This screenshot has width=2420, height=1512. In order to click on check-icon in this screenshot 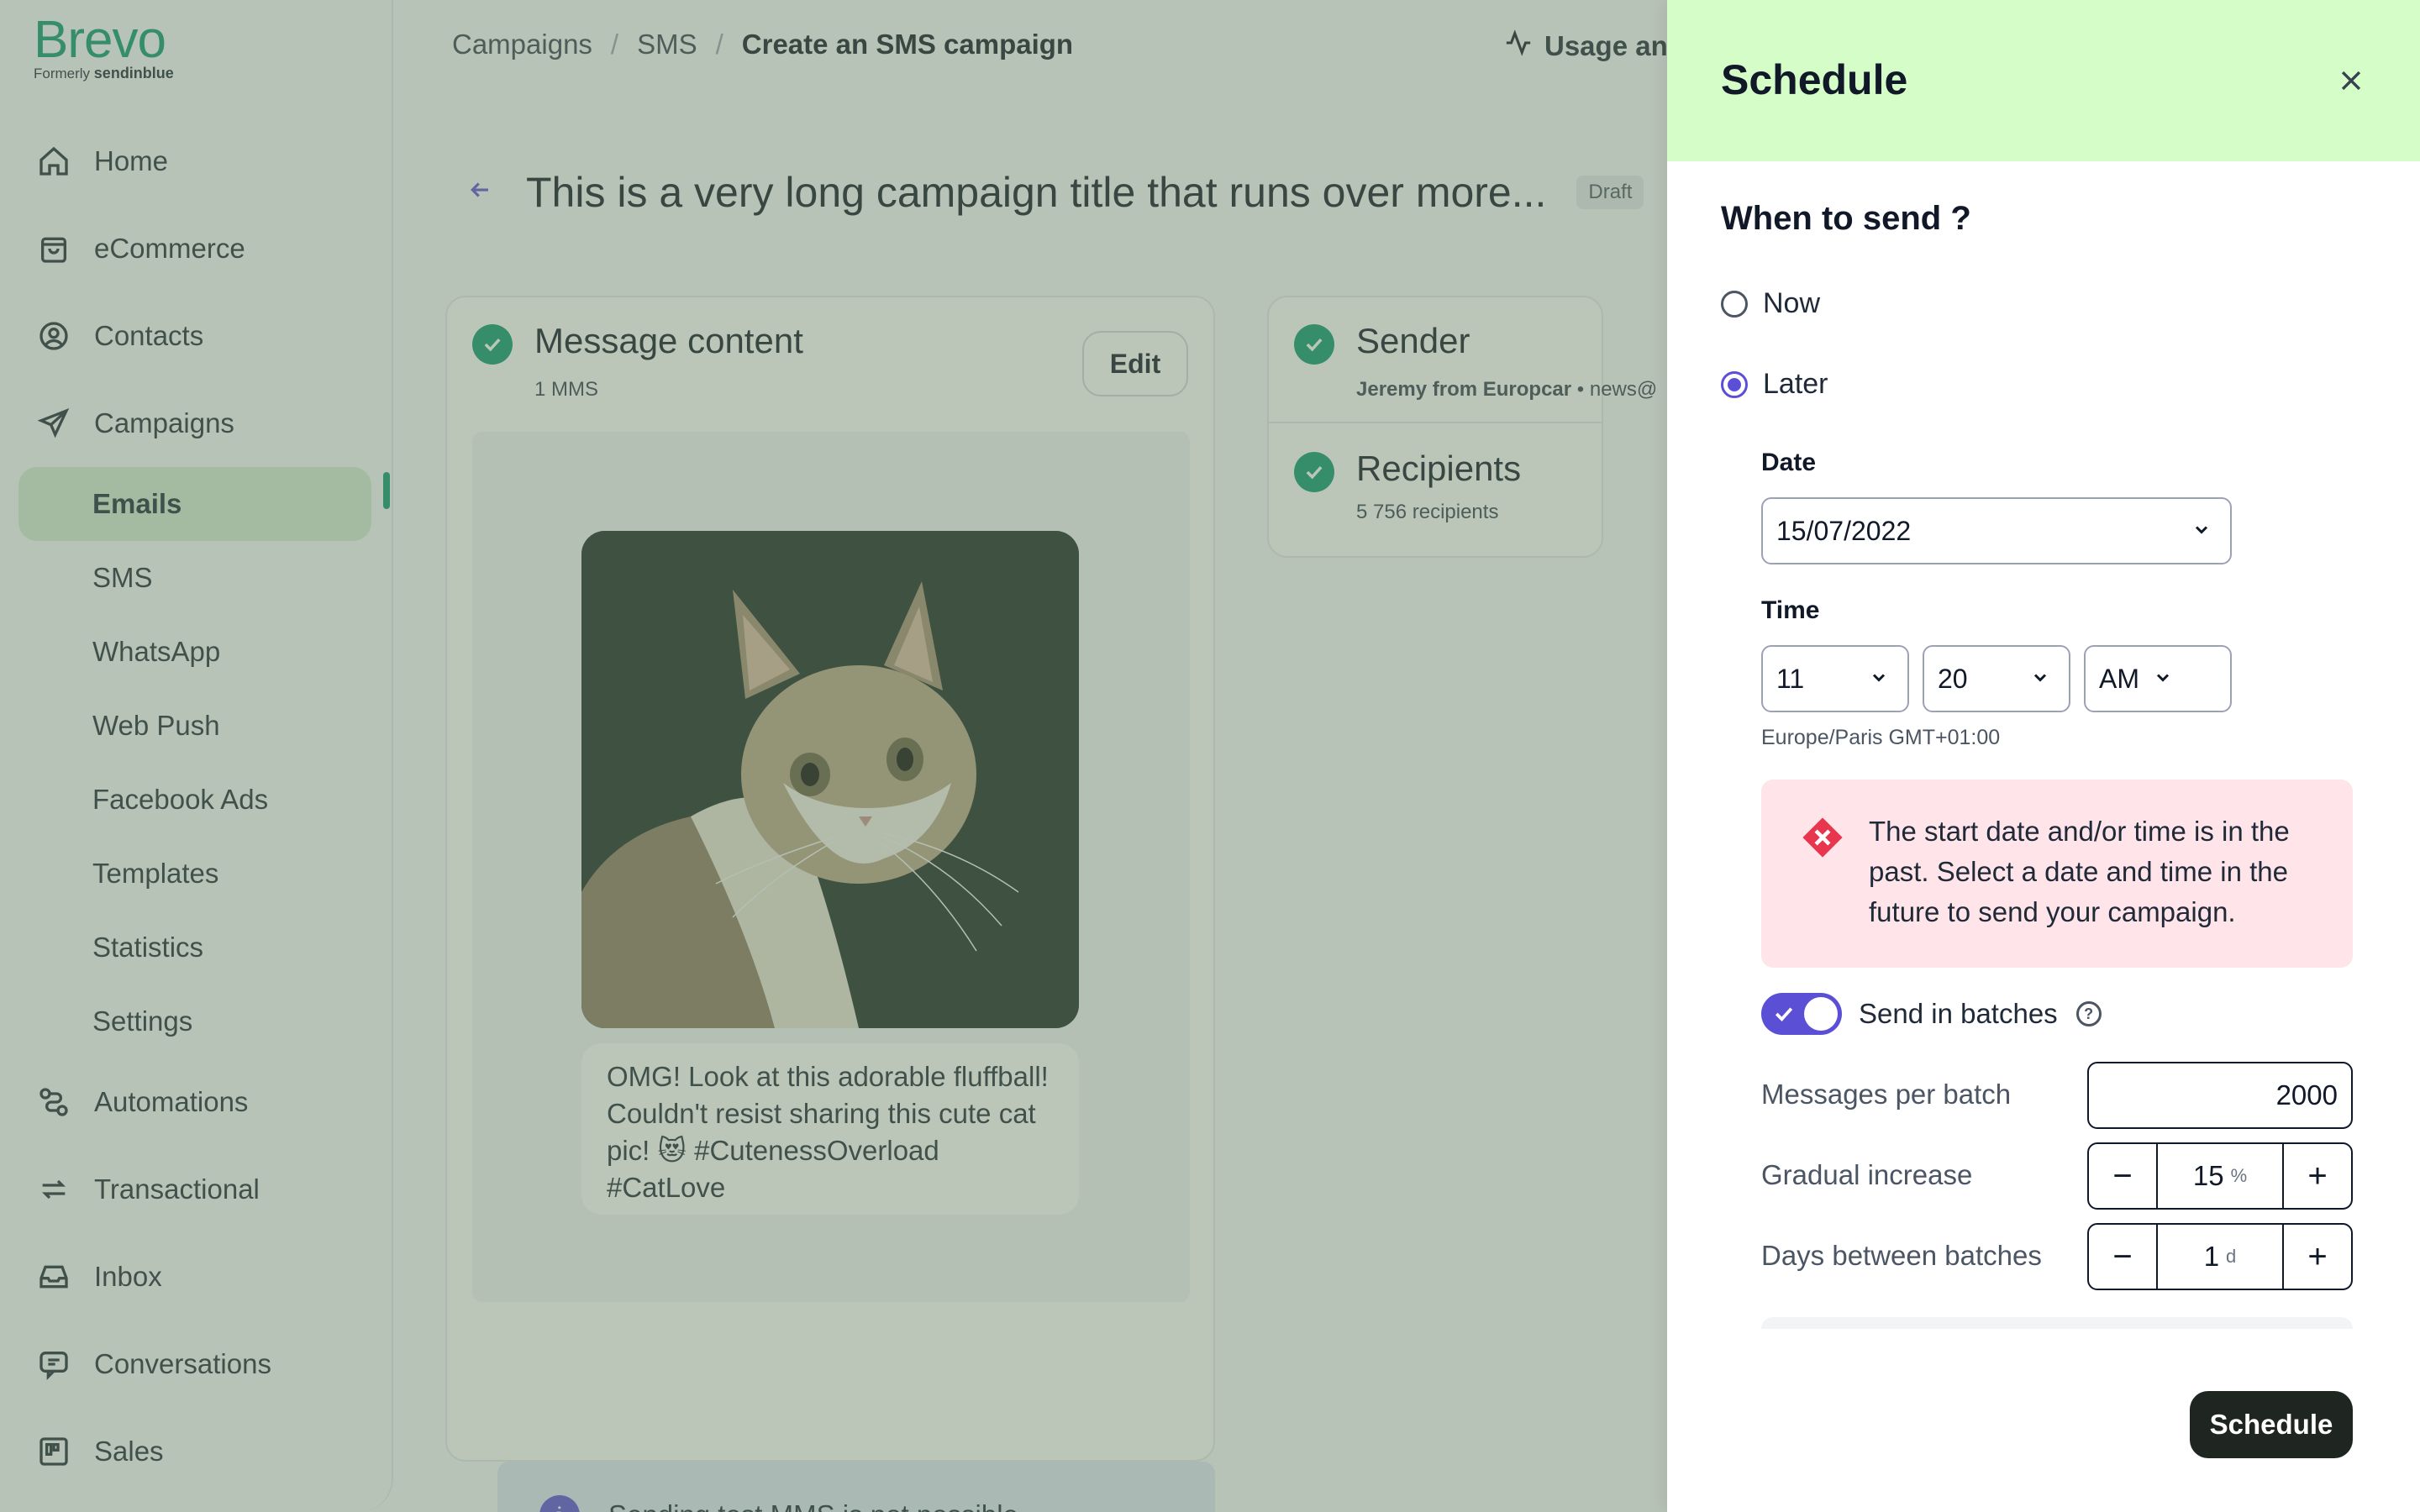, I will do `click(1784, 1017)`.